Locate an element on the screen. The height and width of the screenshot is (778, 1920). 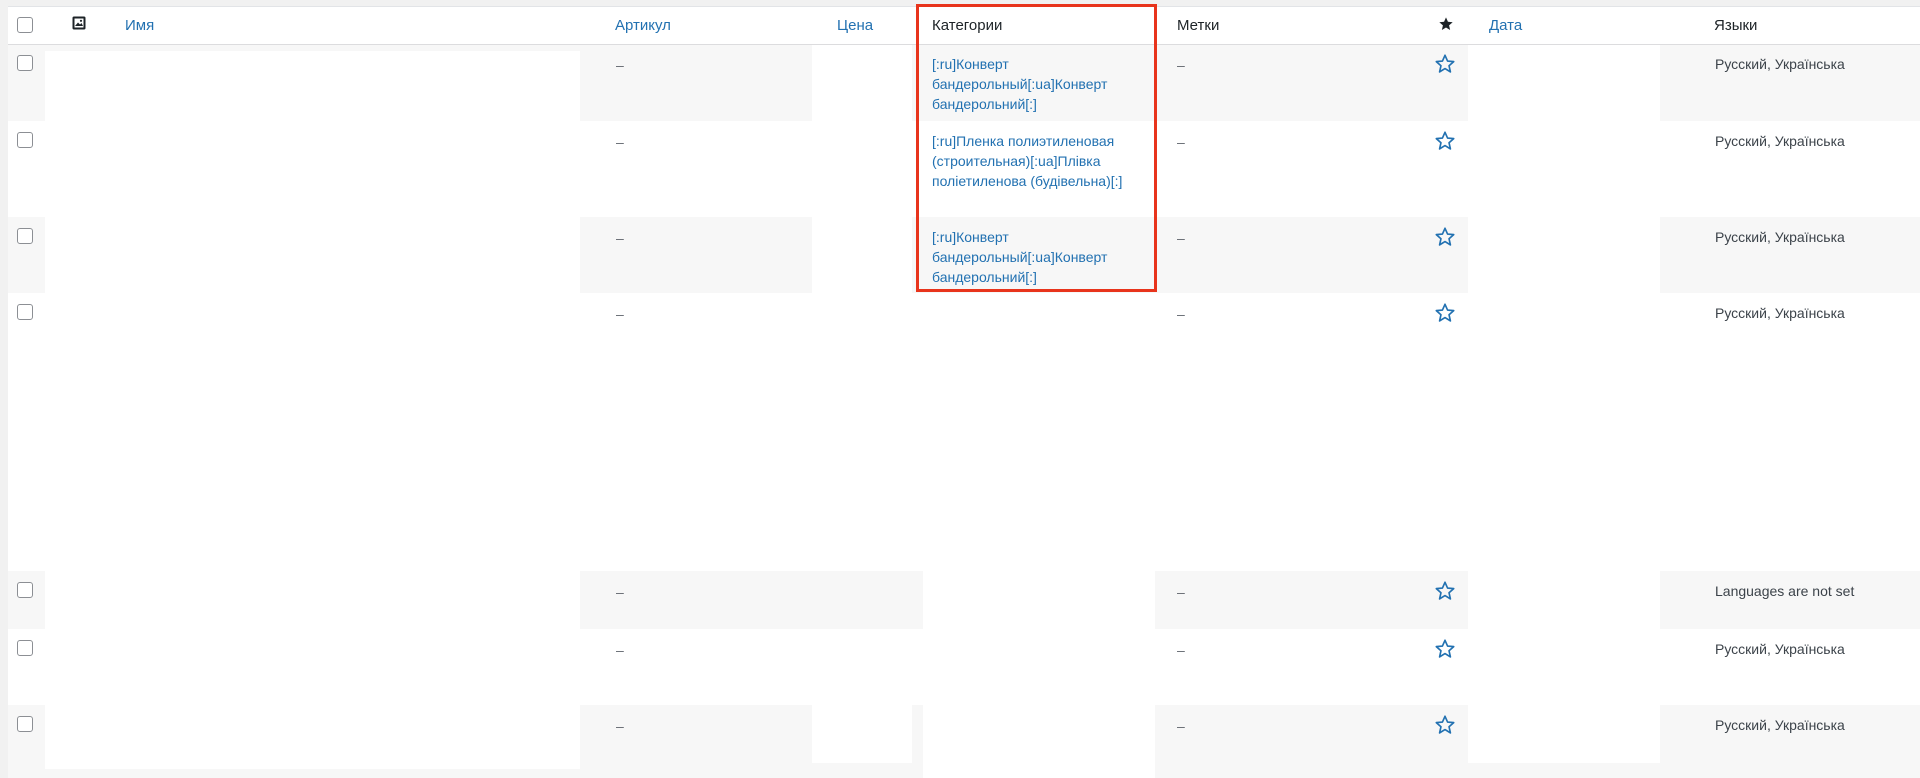
column-tags: Метки is located at coordinates (1198, 25).